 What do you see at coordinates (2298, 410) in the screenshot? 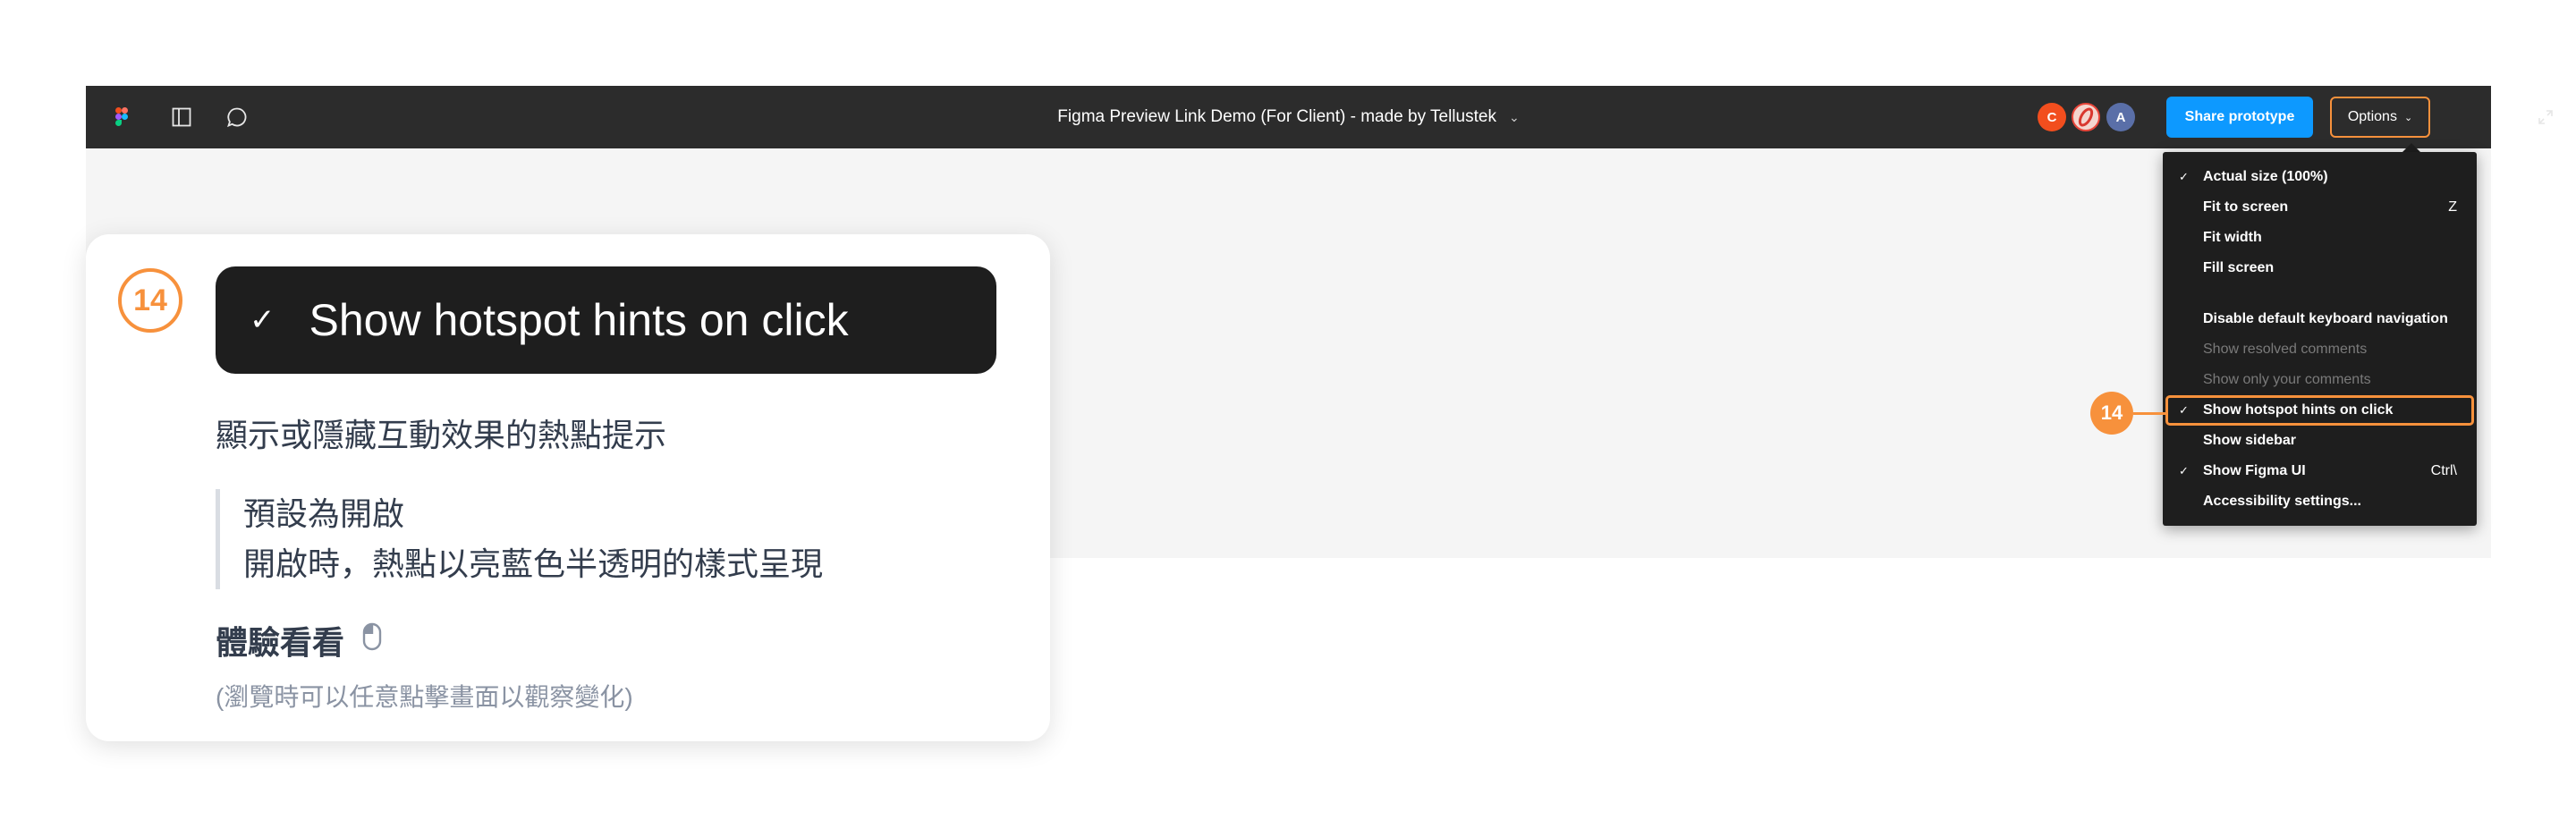
I see `menu-item-label: Show hotspot hints on click` at bounding box center [2298, 410].